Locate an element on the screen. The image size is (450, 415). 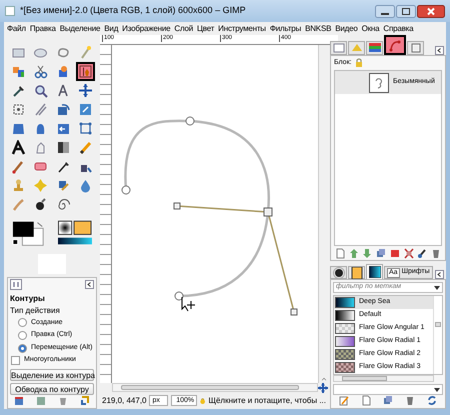
menu-item: Справка is located at coordinates (398, 28).